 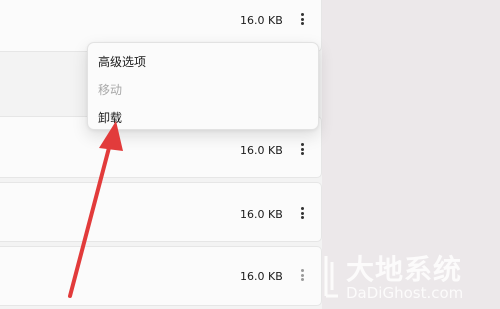 I want to click on menu-item-move: 移动, so click(x=110, y=90).